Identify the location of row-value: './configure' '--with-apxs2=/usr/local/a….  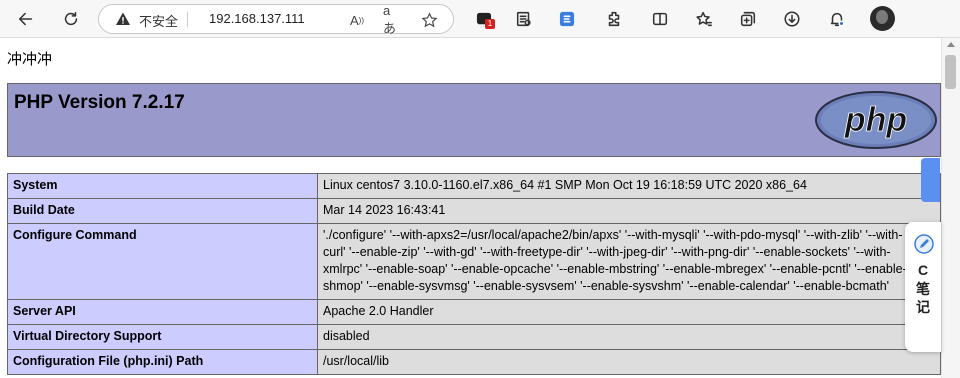
(629, 261).